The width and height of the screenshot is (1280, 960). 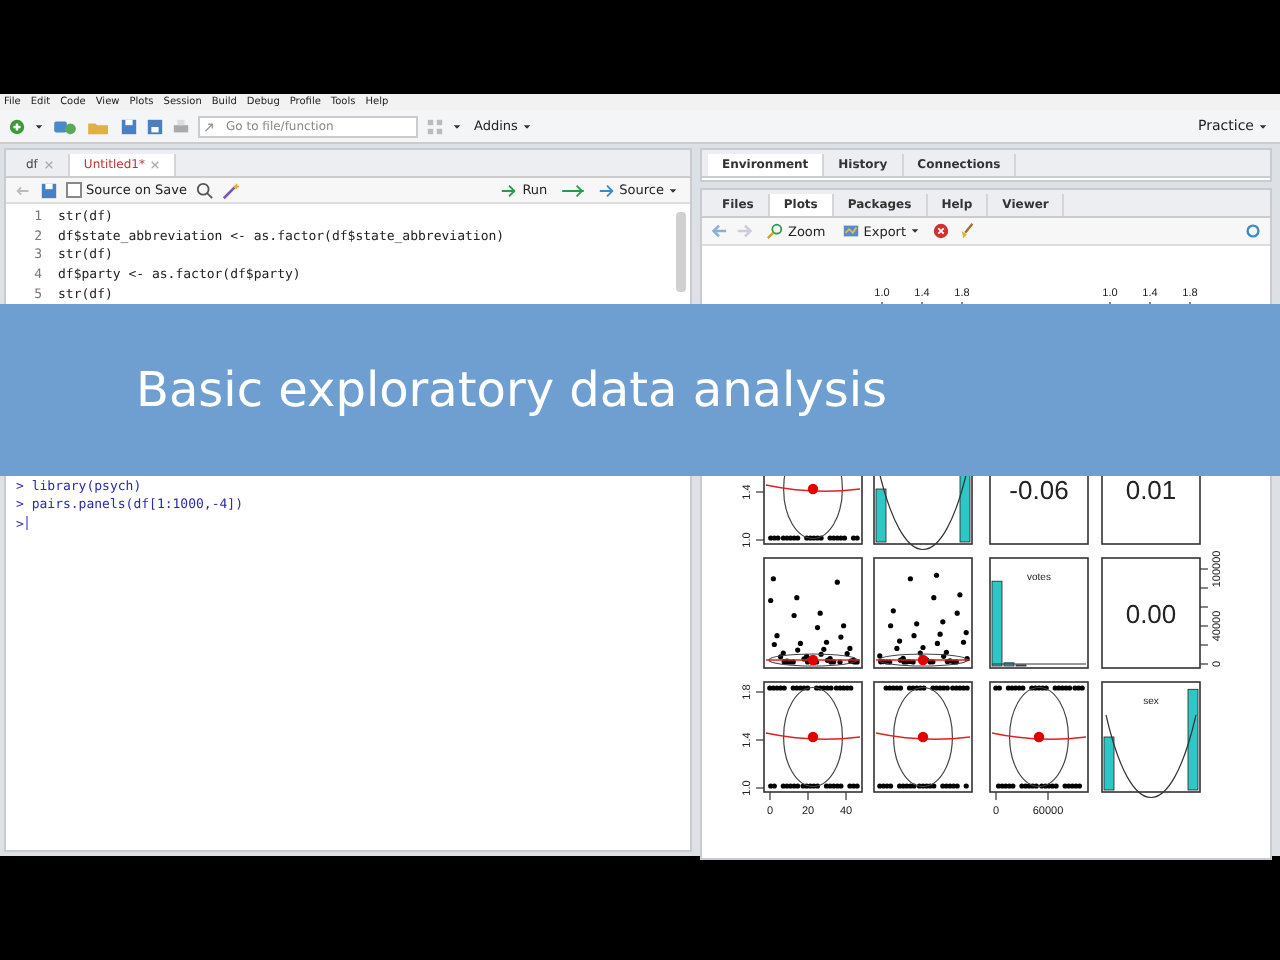 I want to click on grid-icon, so click(x=435, y=126).